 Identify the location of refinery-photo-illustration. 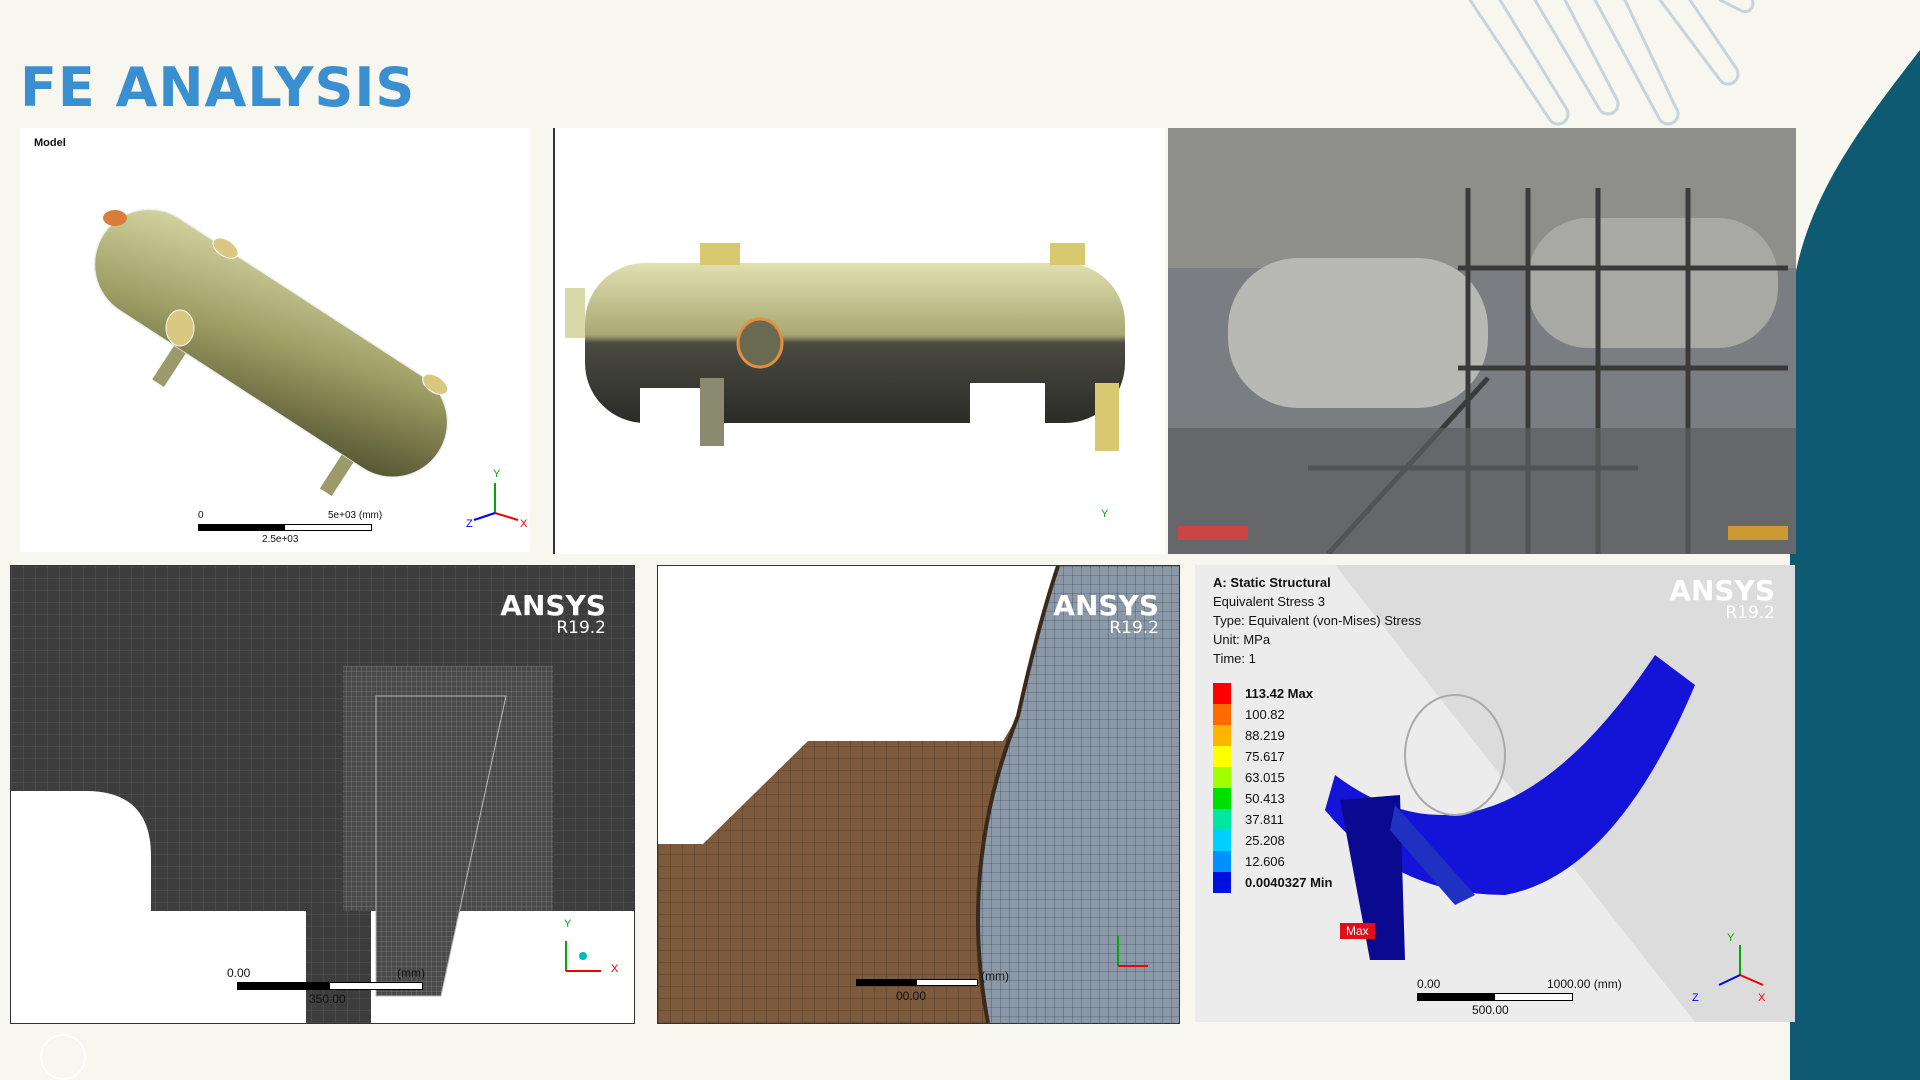
(1482, 341).